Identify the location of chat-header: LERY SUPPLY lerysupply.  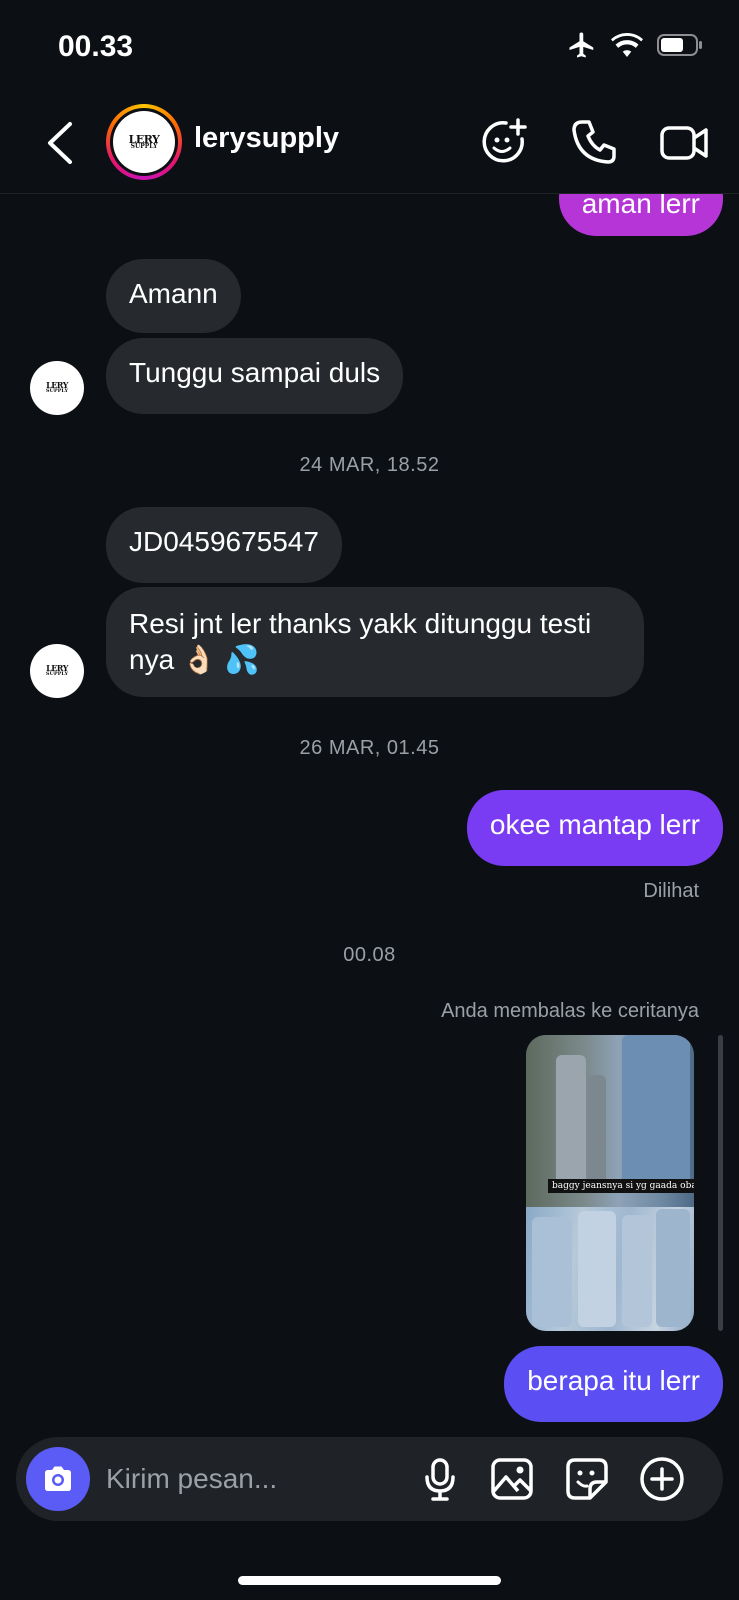
(369, 145).